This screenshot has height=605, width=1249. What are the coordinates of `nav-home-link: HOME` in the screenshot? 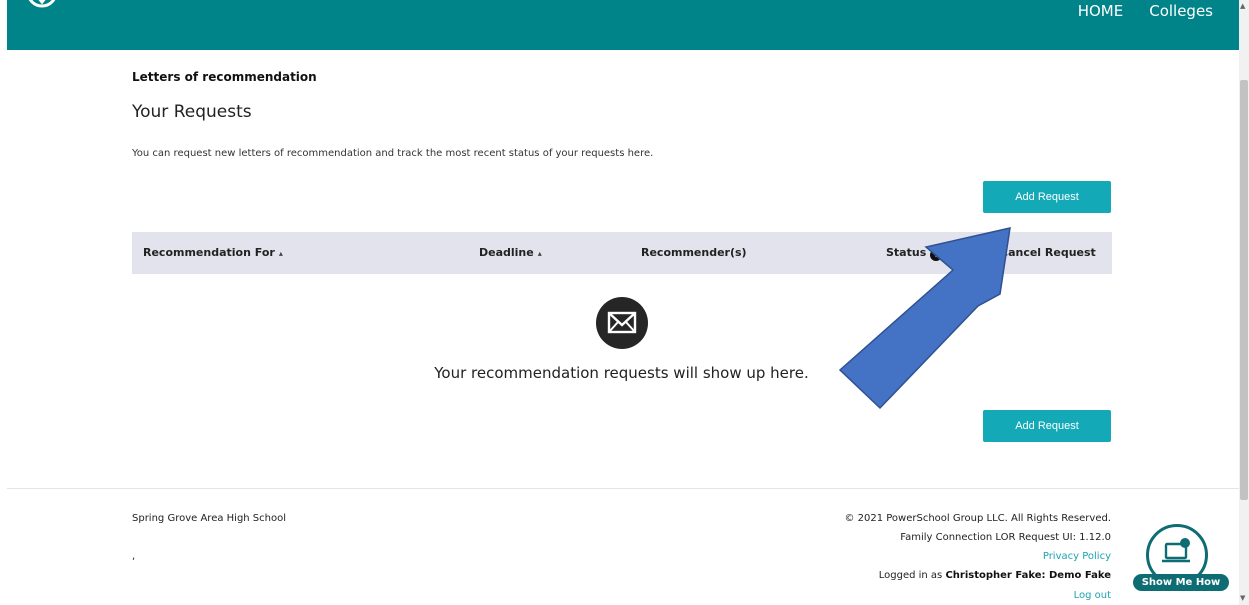 It's located at (1101, 11).